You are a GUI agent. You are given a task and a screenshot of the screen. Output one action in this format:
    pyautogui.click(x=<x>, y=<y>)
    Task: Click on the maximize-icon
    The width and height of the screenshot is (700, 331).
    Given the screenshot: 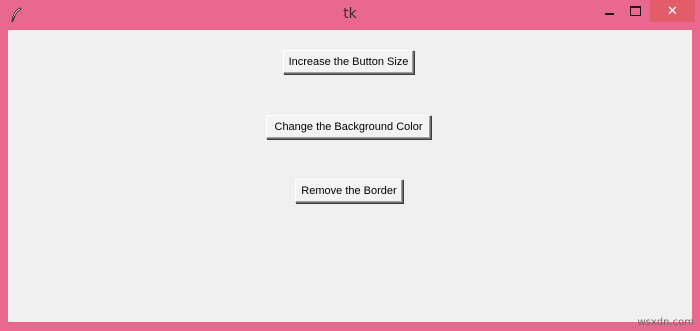 What is the action you would take?
    pyautogui.click(x=635, y=11)
    